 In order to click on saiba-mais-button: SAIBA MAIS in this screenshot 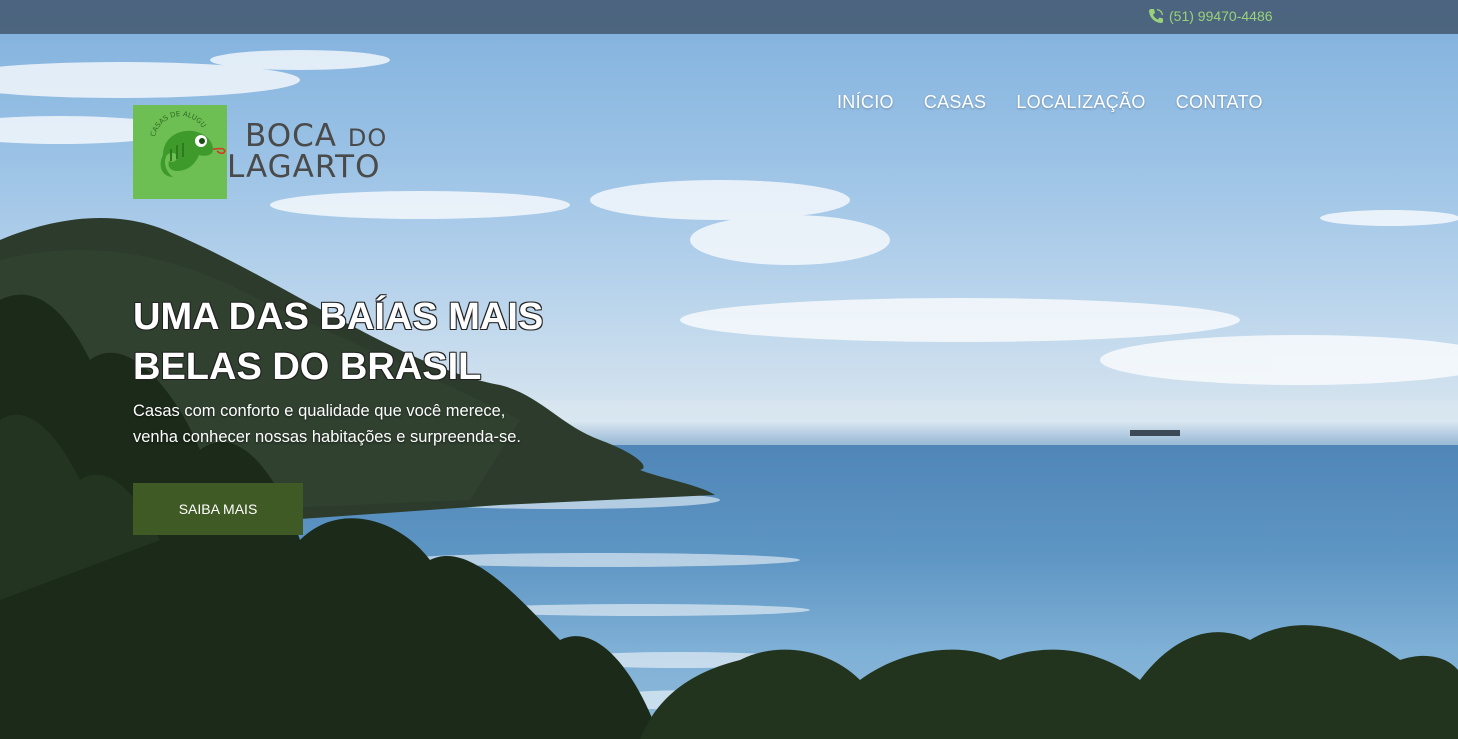, I will do `click(218, 509)`.